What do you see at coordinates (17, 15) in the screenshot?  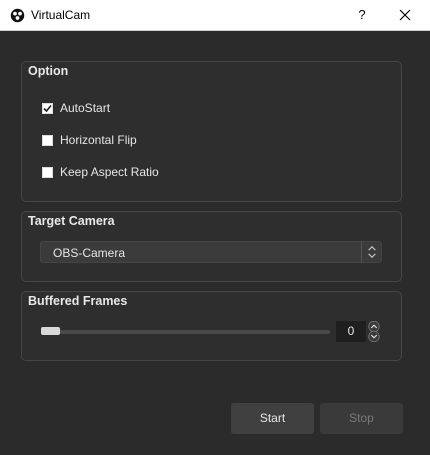 I see `obs-logo-icon` at bounding box center [17, 15].